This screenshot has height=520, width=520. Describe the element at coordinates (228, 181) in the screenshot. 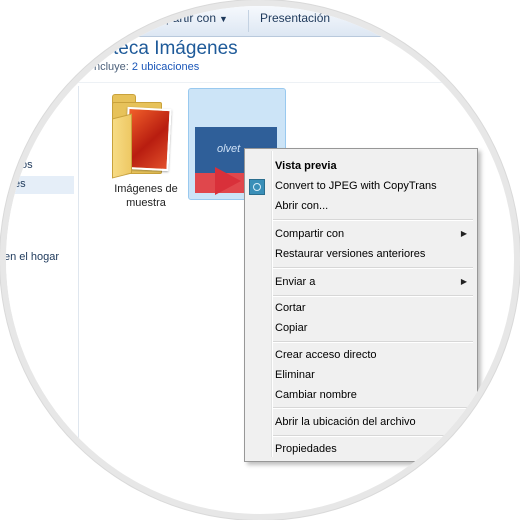

I see `pointer-arrow-icon` at that location.